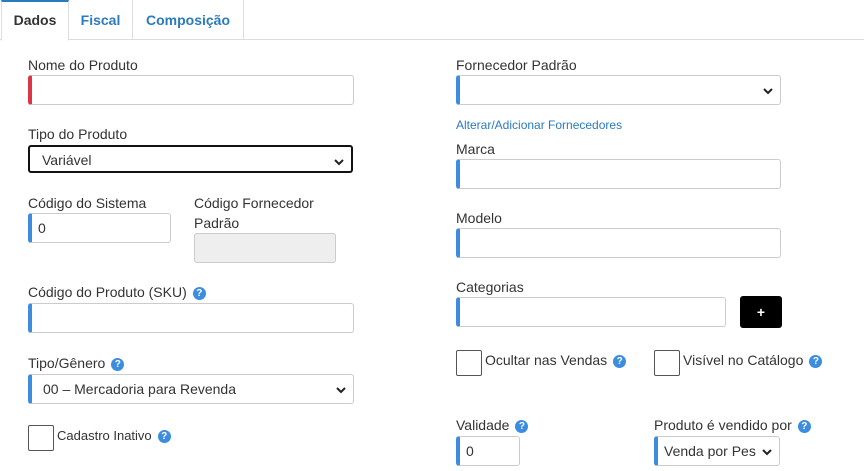  What do you see at coordinates (761, 312) in the screenshot?
I see `add-categoria-button: +` at bounding box center [761, 312].